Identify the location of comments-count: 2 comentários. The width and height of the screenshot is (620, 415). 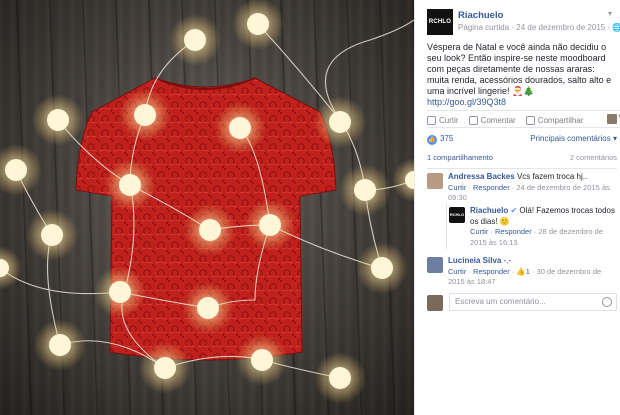
(593, 157).